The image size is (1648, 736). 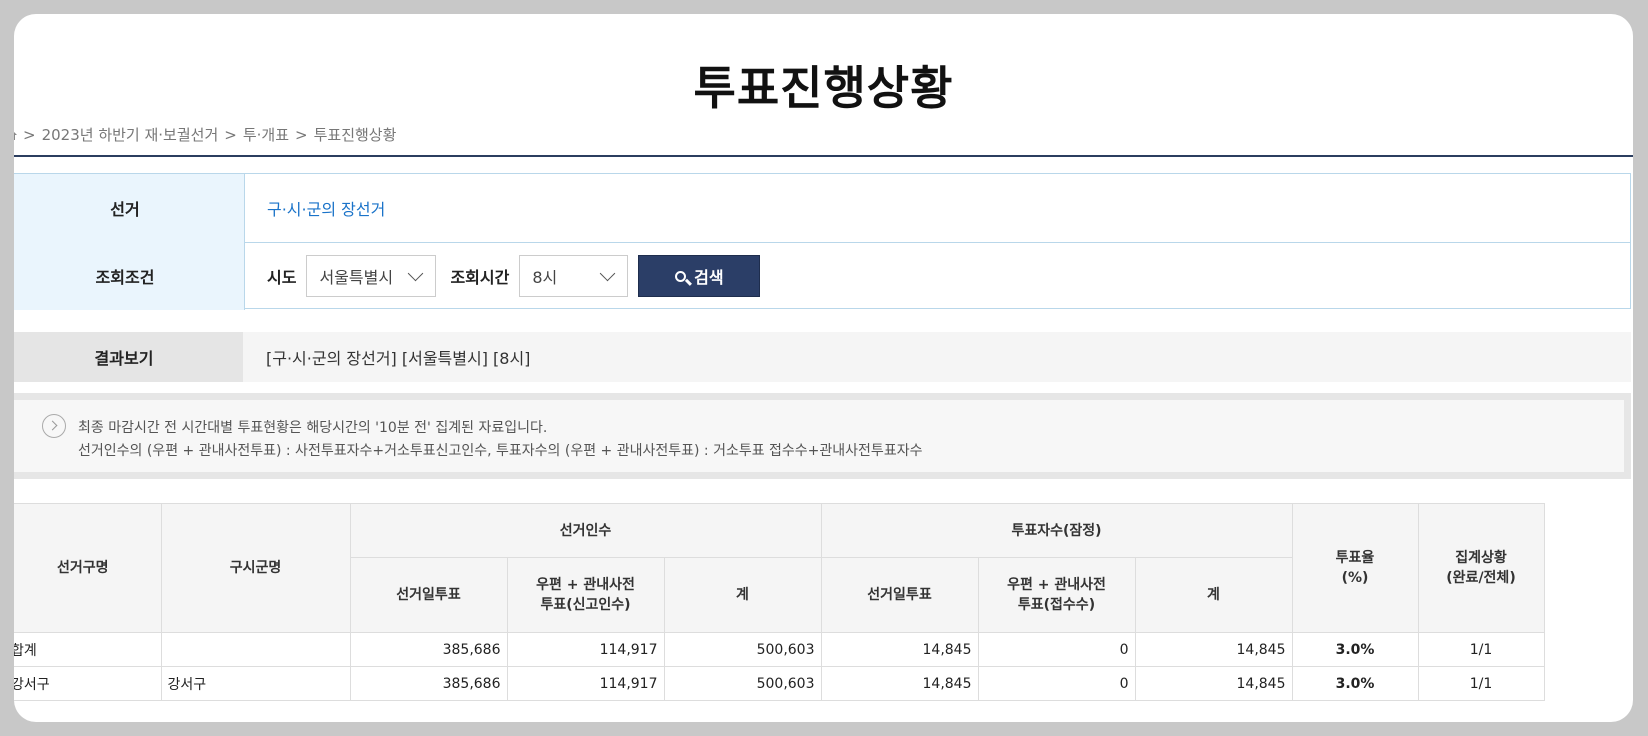 I want to click on col-header-rate: 투표율 (%), so click(x=1355, y=568).